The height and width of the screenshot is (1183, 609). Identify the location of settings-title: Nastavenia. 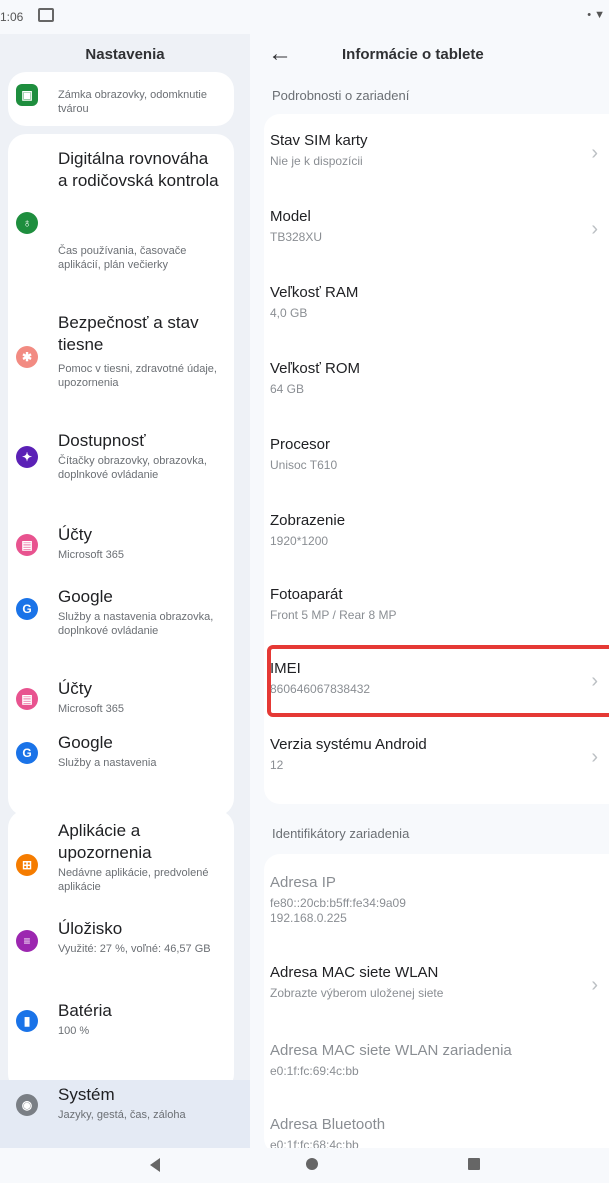
(125, 54).